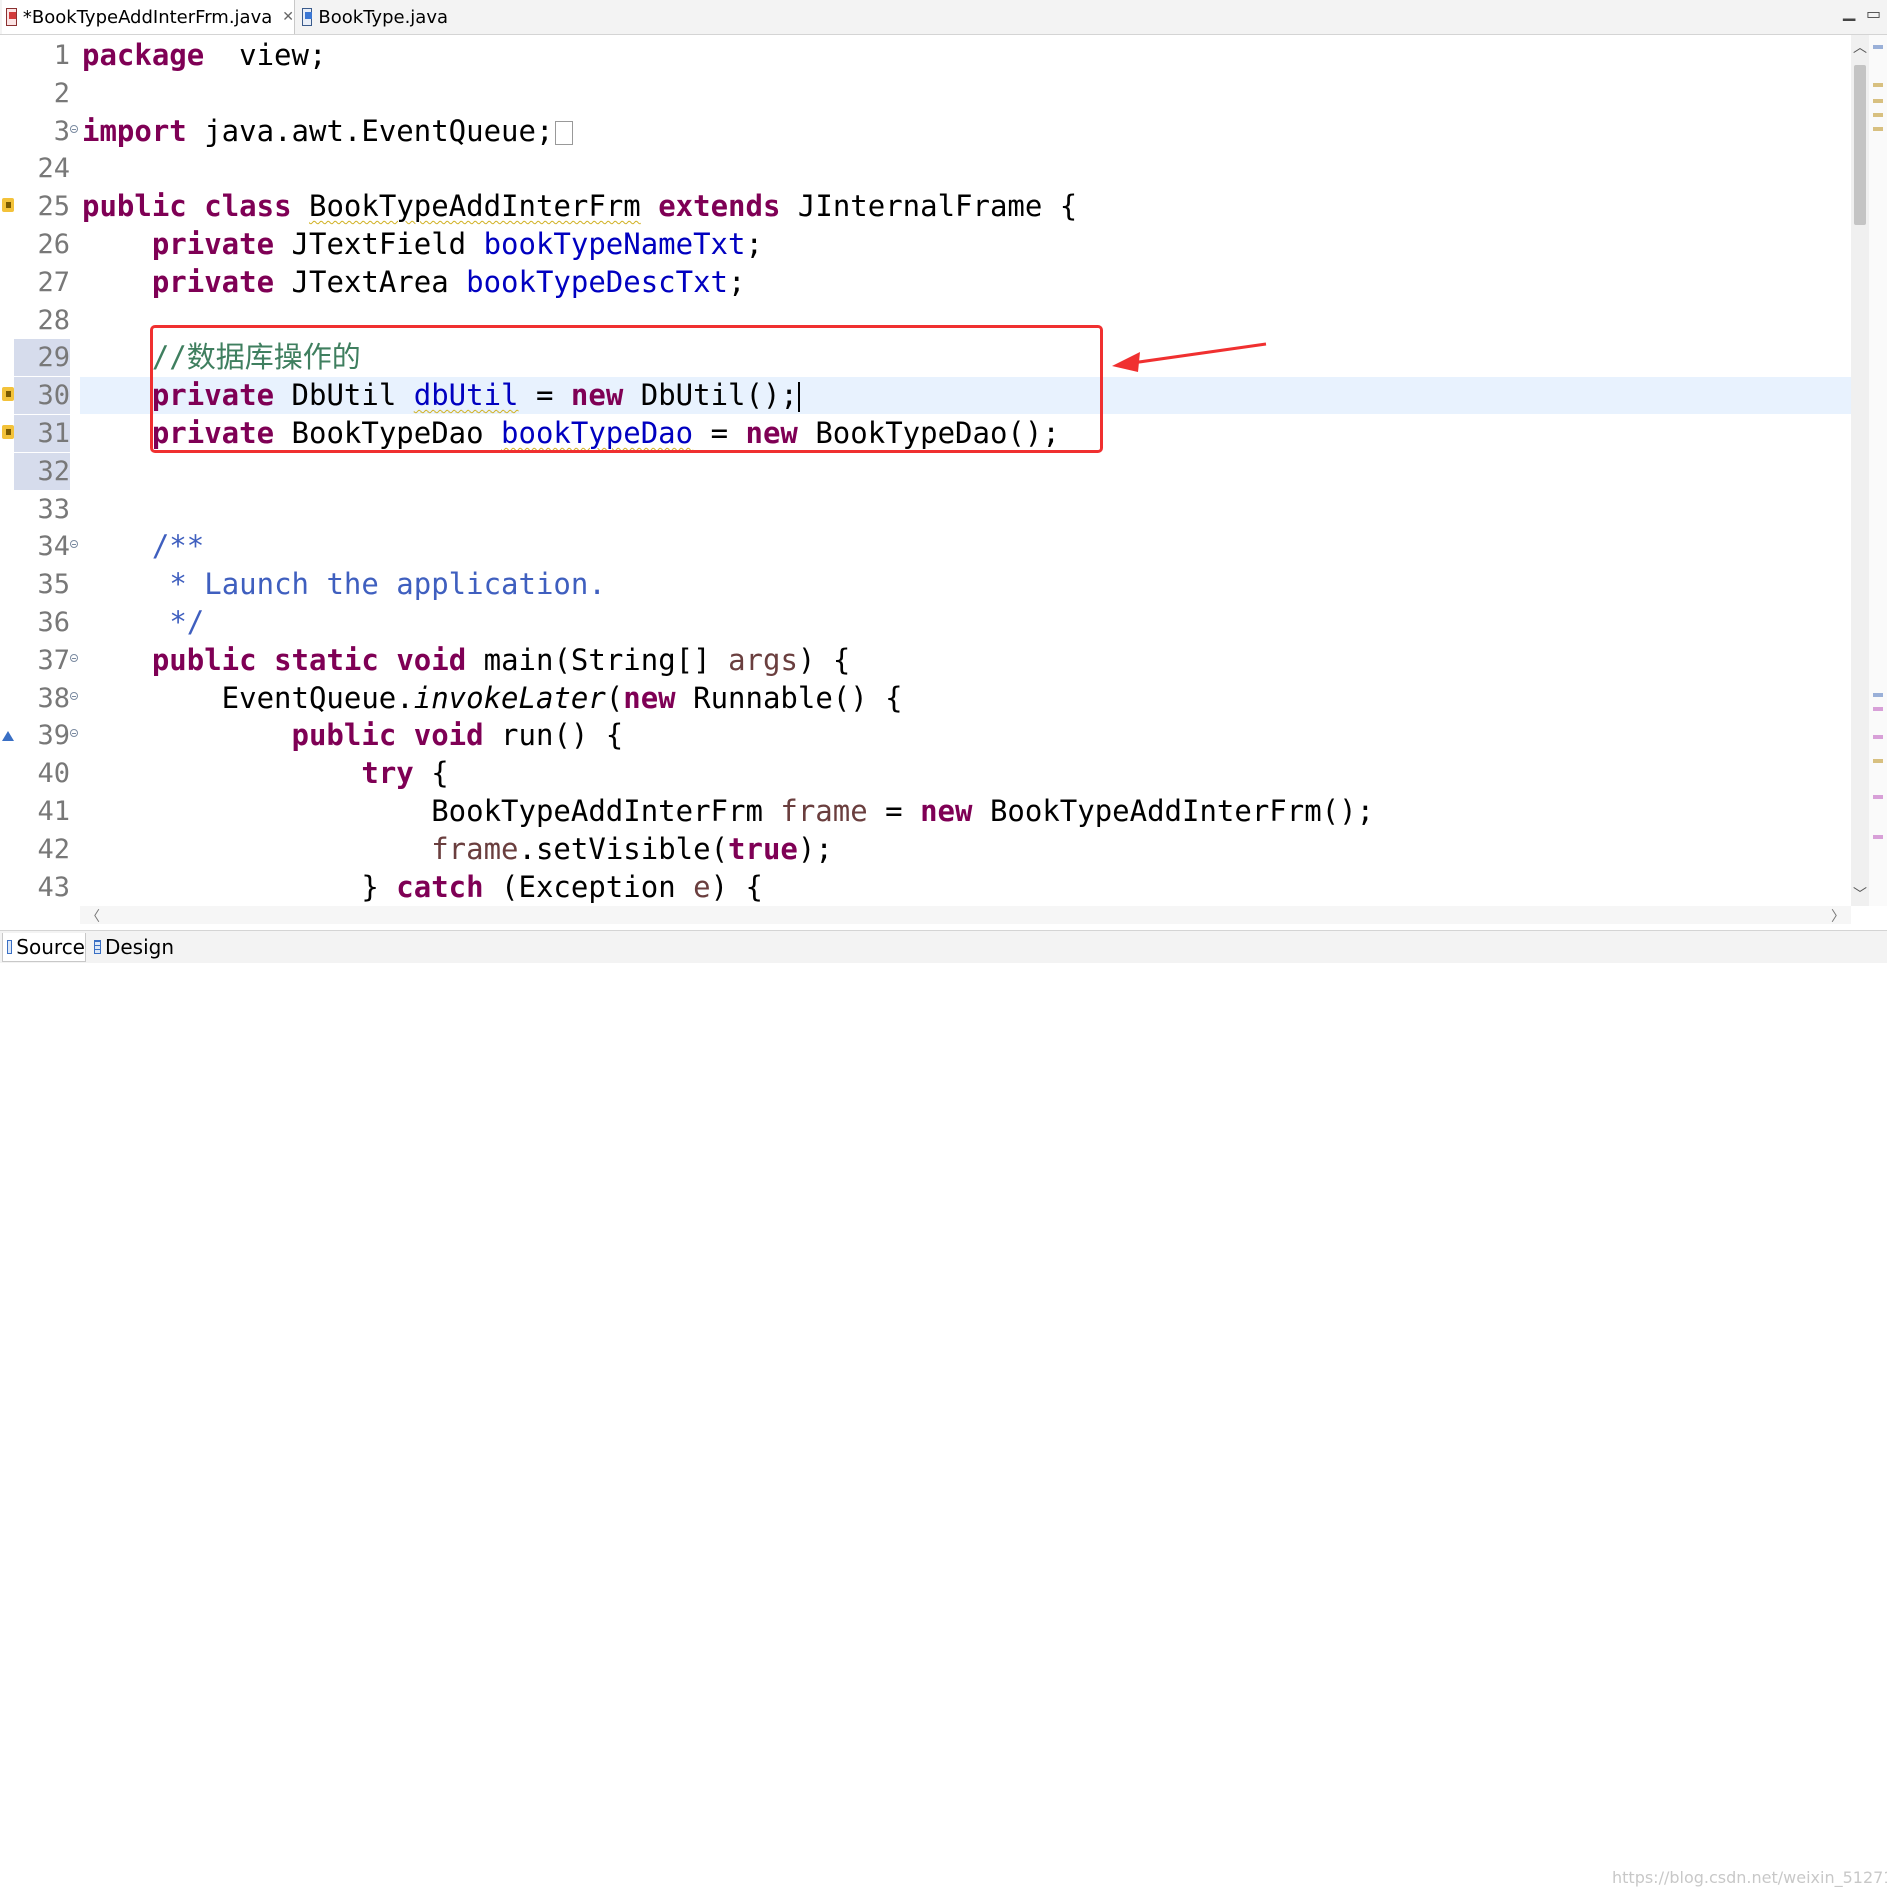 This screenshot has height=1887, width=1887. What do you see at coordinates (929, 206) in the screenshot?
I see `code-token: JInternalFrame {` at bounding box center [929, 206].